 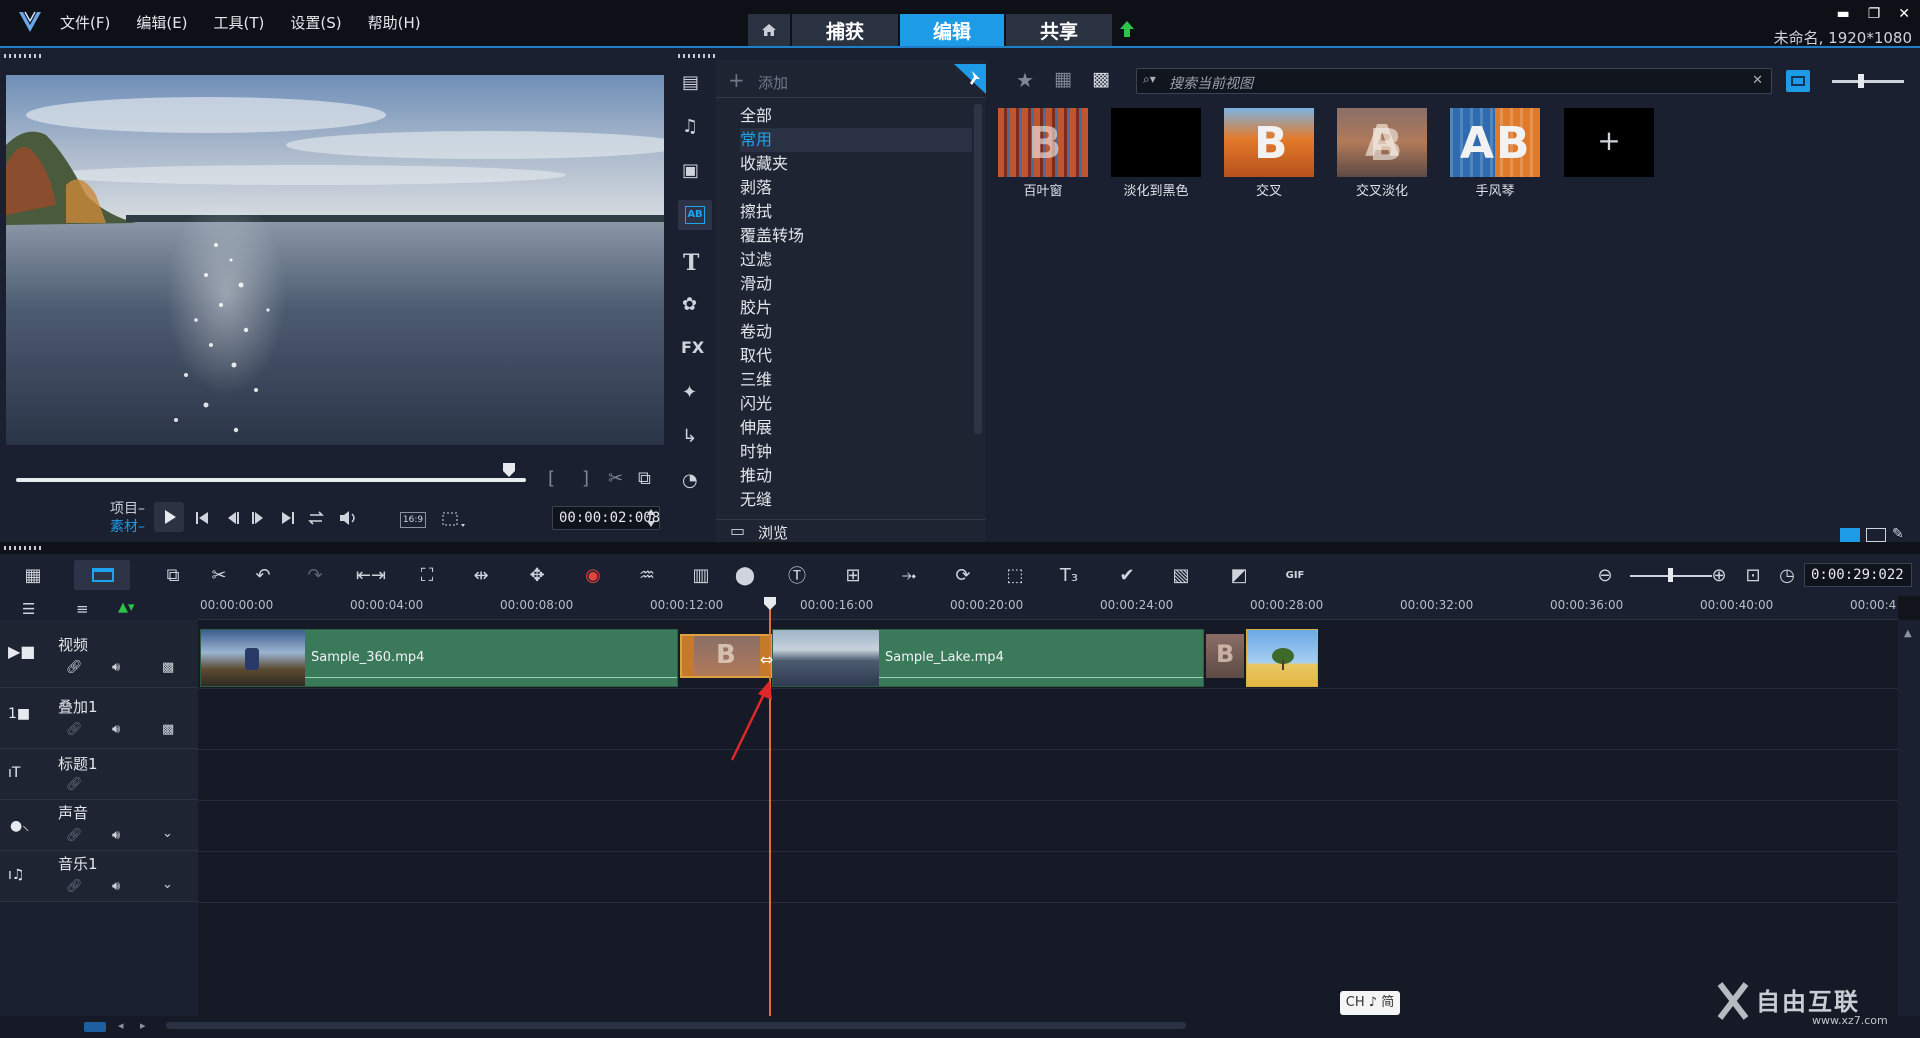 I want to click on category-filter: 过滤, so click(x=856, y=260).